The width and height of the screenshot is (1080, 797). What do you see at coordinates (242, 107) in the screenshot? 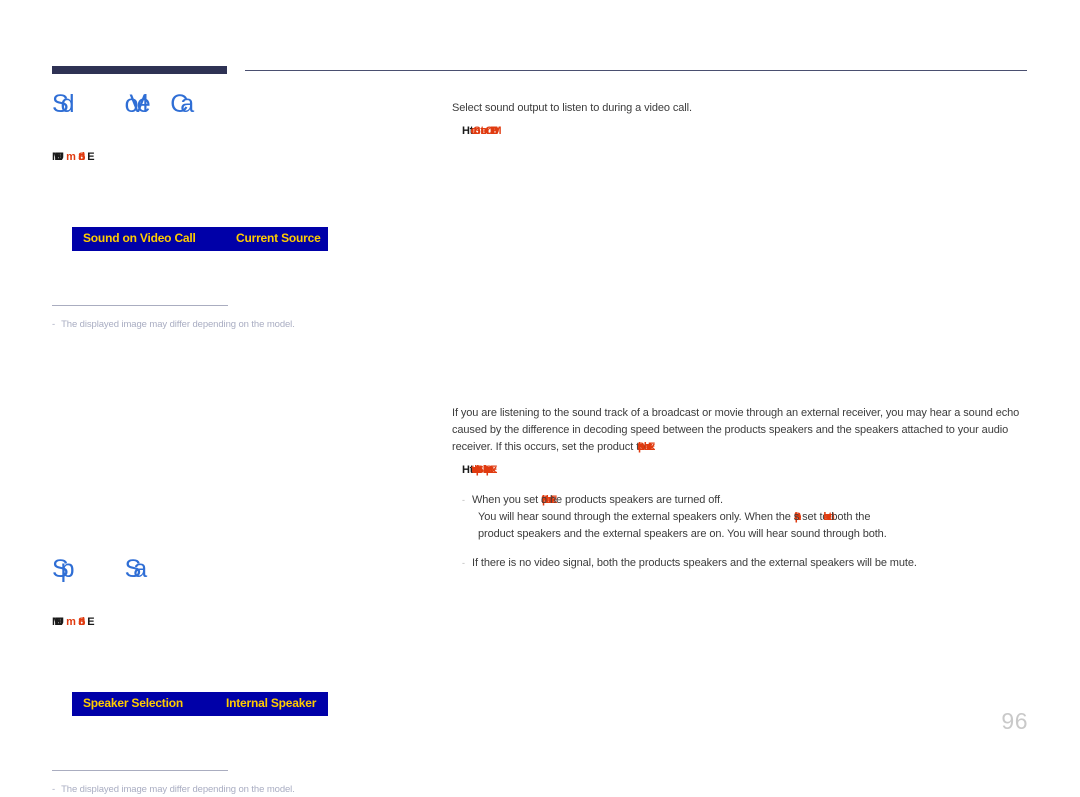
I see `section-1-heading: Sd o Vel Ca` at bounding box center [242, 107].